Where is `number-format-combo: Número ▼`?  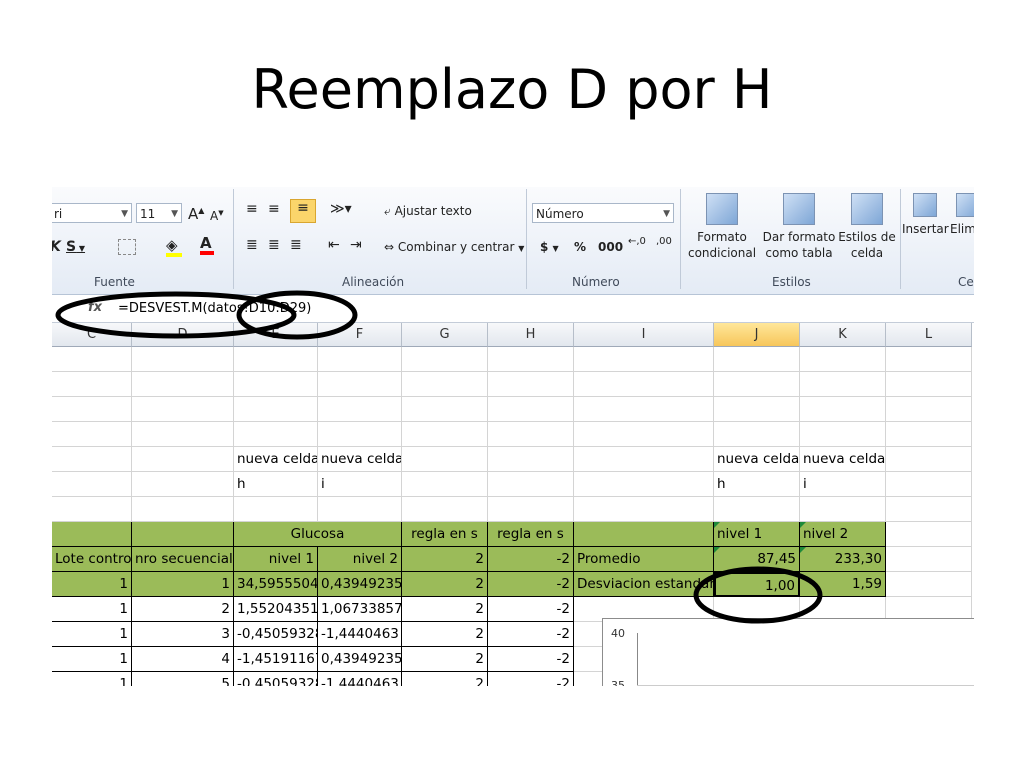
number-format-combo: Número ▼ is located at coordinates (603, 213).